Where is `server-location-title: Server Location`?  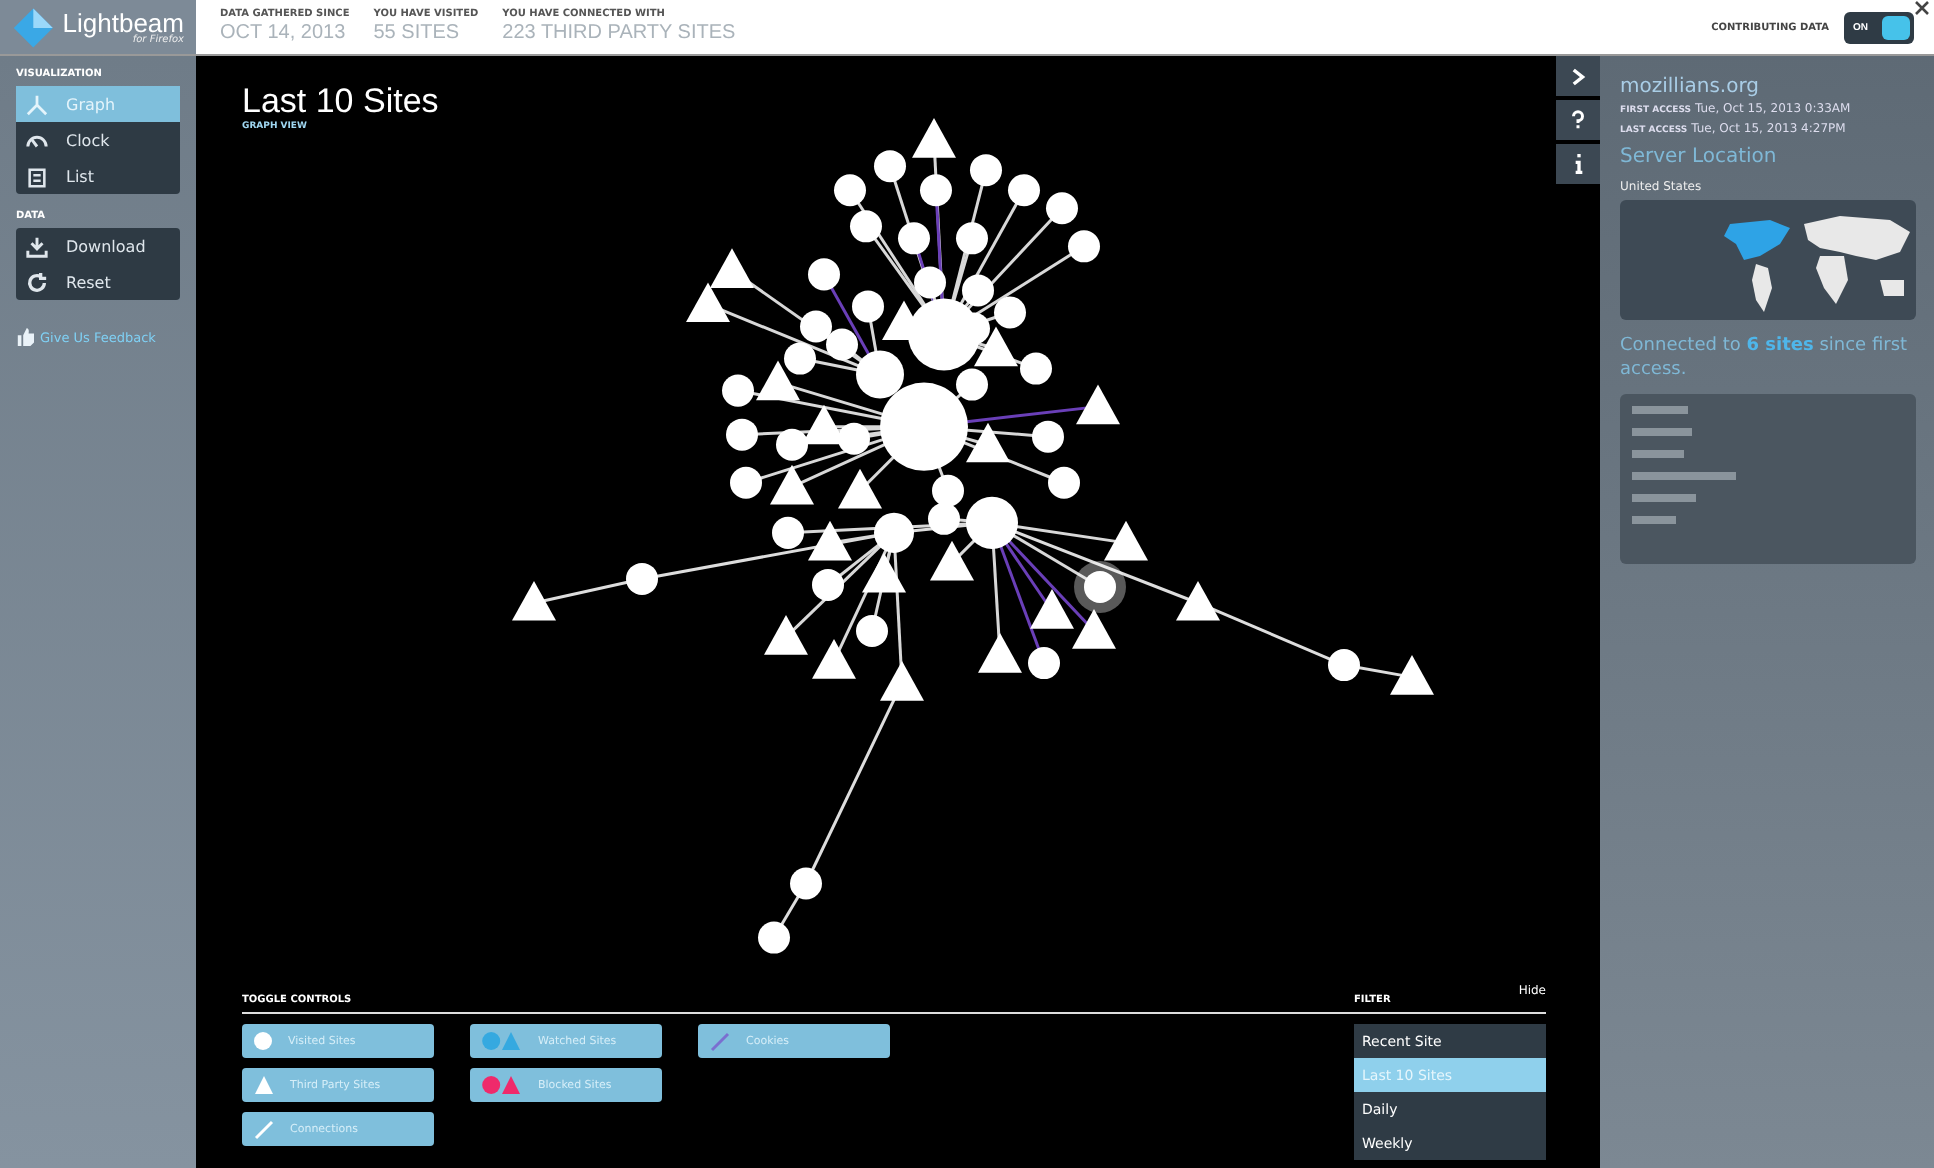 server-location-title: Server Location is located at coordinates (1699, 157).